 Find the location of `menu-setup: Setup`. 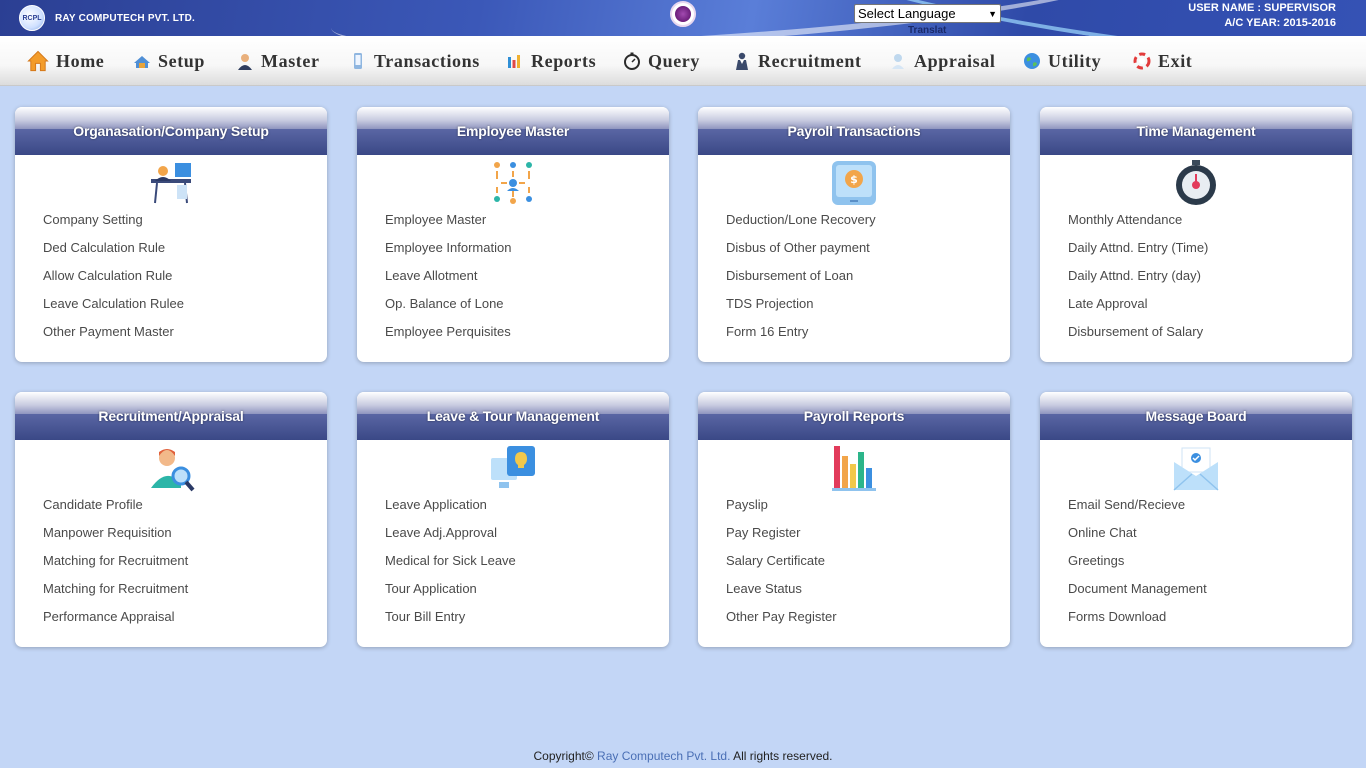

menu-setup: Setup is located at coordinates (168, 61).